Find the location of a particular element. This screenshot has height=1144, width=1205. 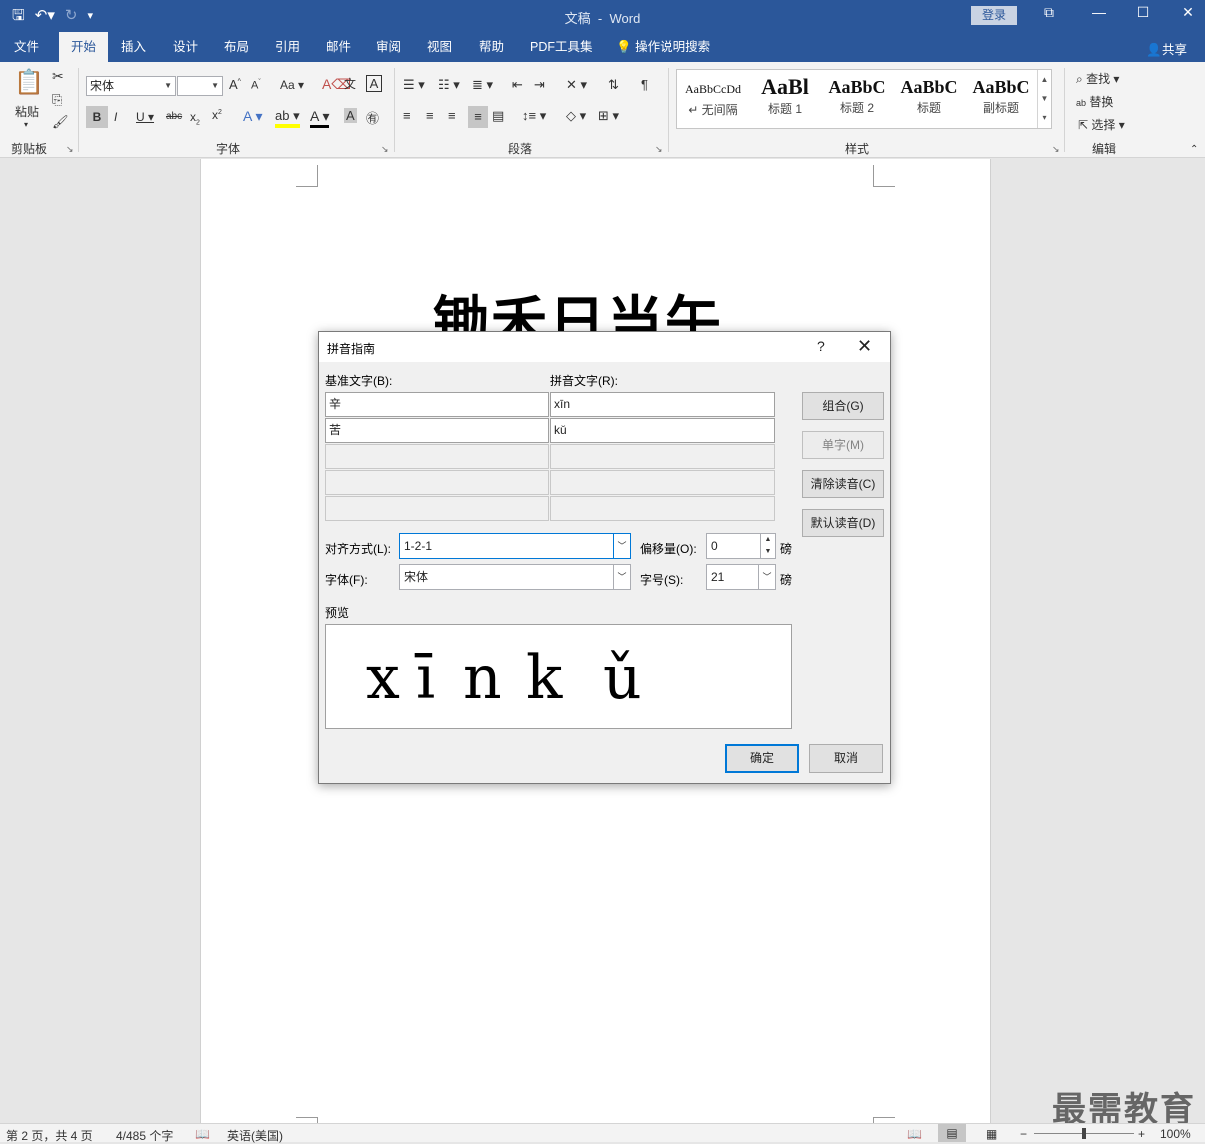

tab-help: 帮助 is located at coordinates (491, 47).